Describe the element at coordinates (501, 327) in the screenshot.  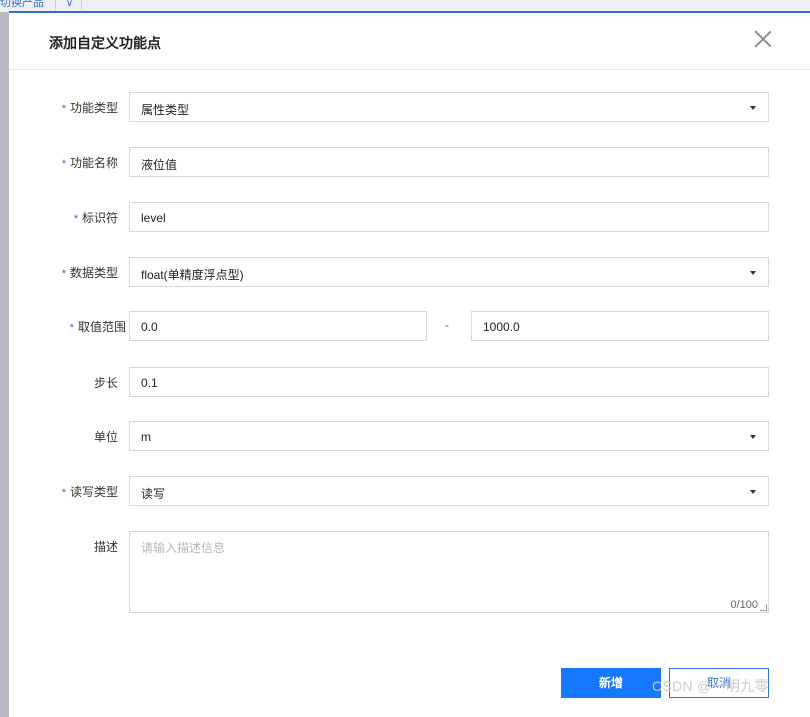
I see `range-max-value: 1000.0` at that location.